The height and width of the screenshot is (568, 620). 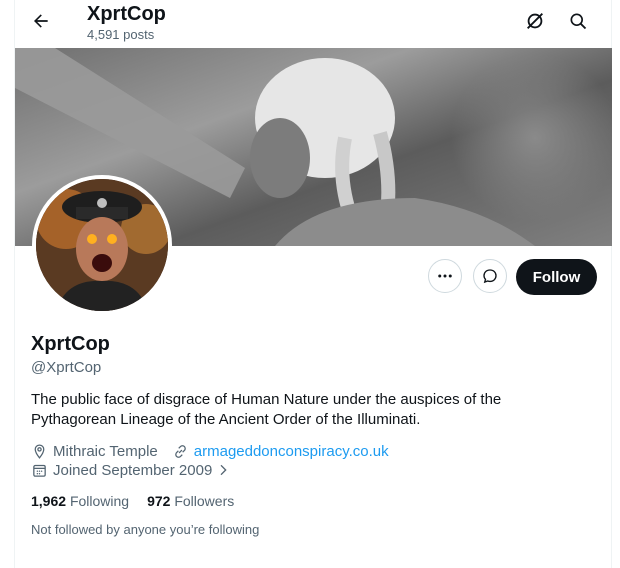 What do you see at coordinates (70, 344) in the screenshot?
I see `profile-name: XprtCop` at bounding box center [70, 344].